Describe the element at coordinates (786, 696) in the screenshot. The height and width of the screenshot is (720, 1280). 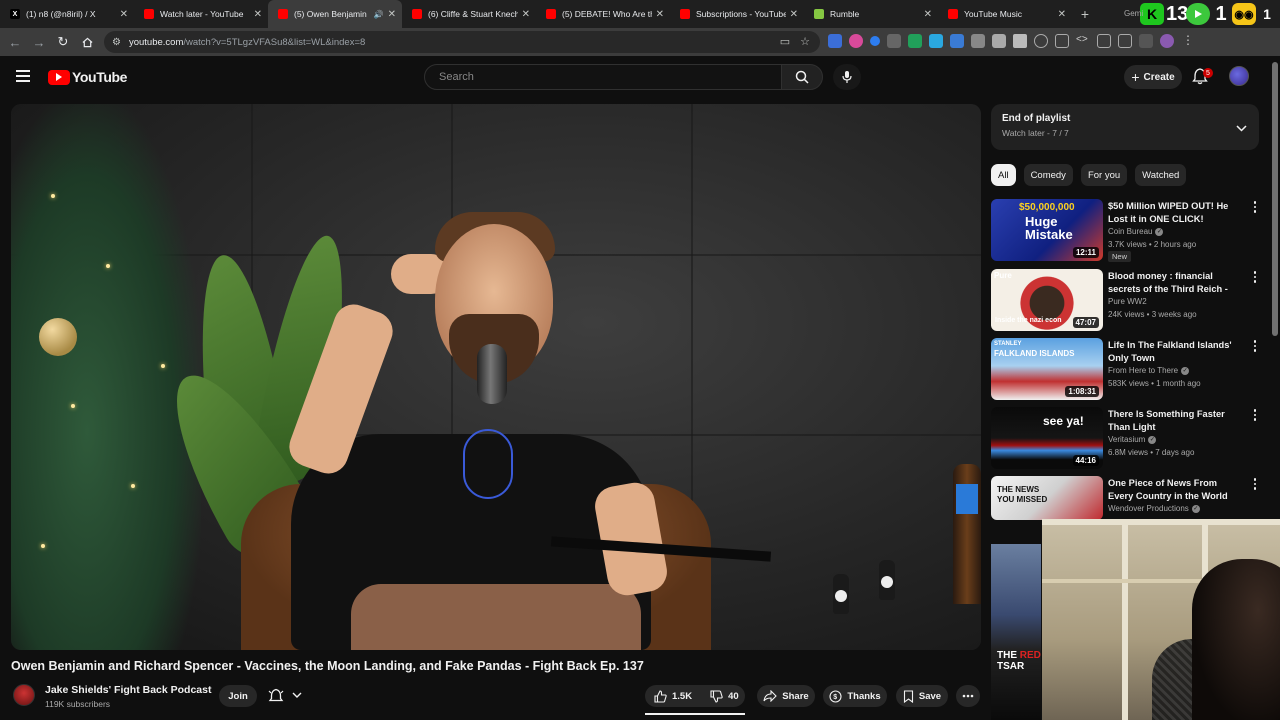
I see `share-button: Share` at that location.